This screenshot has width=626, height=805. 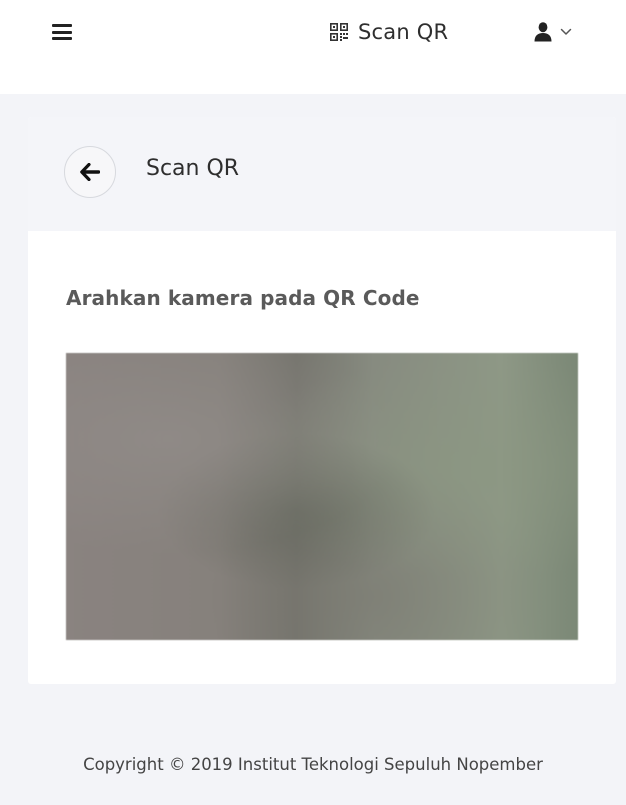 I want to click on card-title: Scan QR, so click(x=193, y=168).